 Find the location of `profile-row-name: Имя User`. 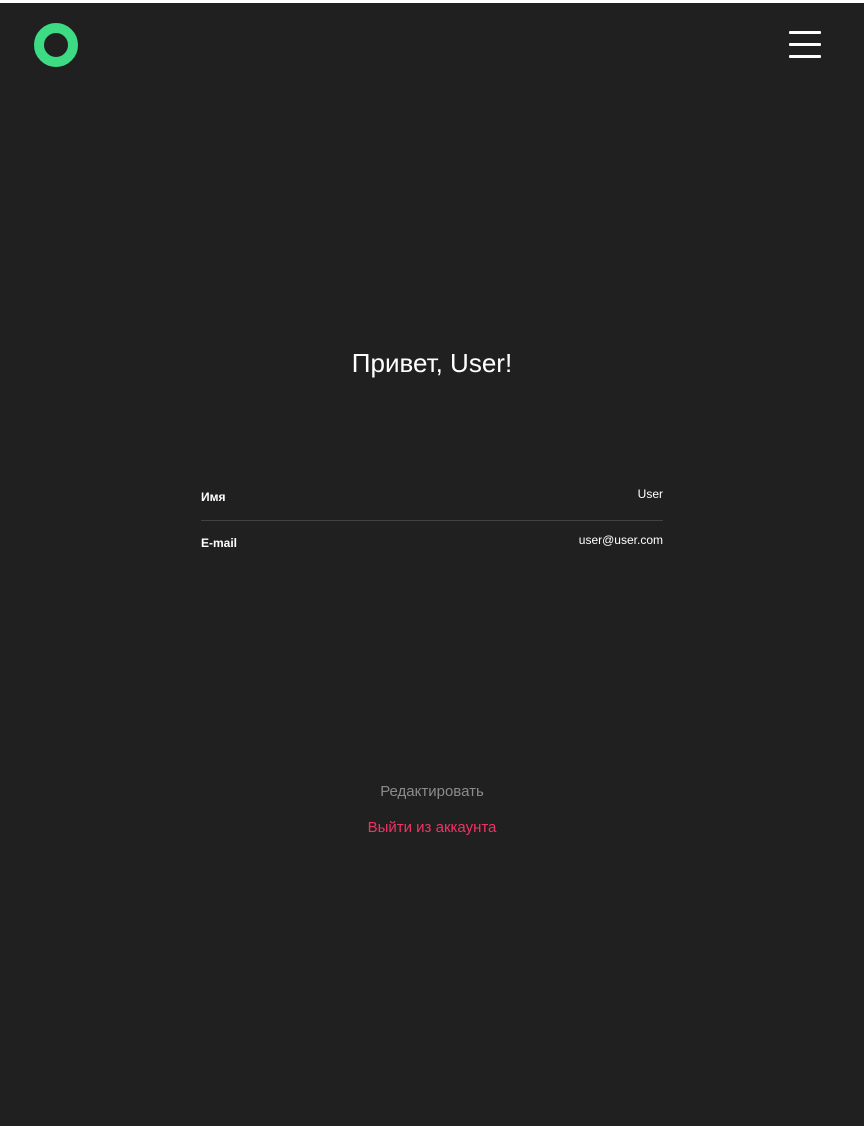

profile-row-name: Имя User is located at coordinates (432, 498).